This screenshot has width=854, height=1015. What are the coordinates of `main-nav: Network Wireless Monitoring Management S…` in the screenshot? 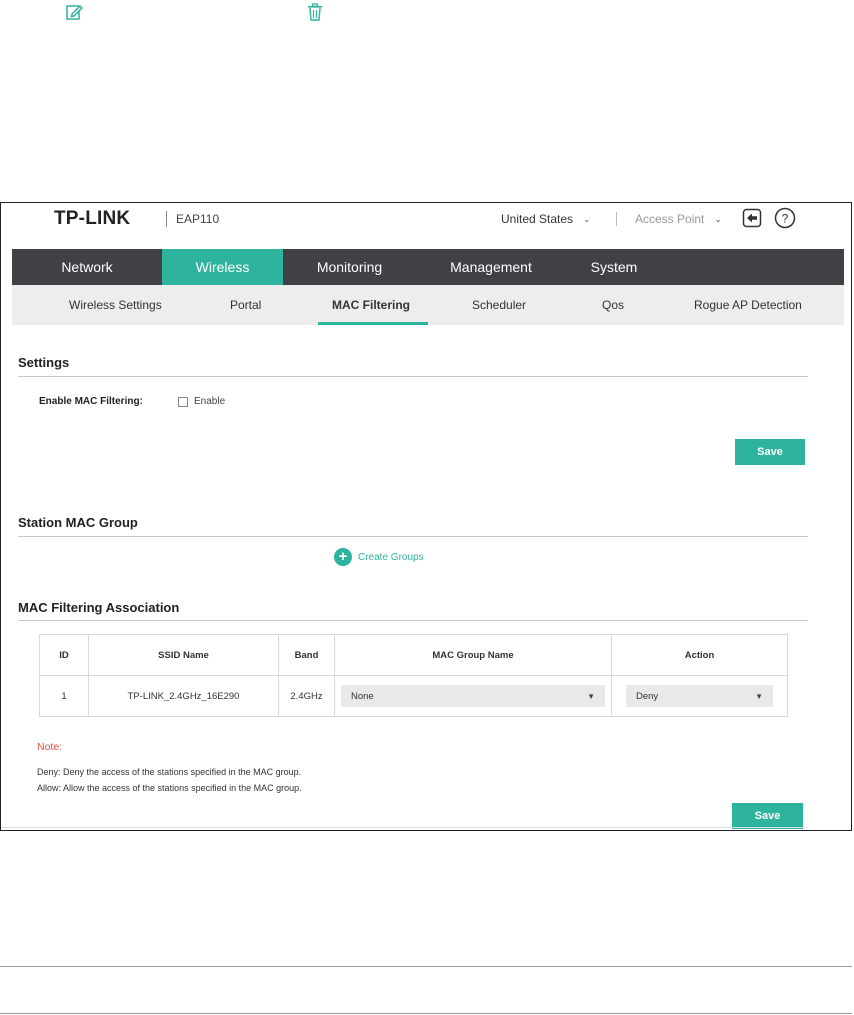 It's located at (428, 267).